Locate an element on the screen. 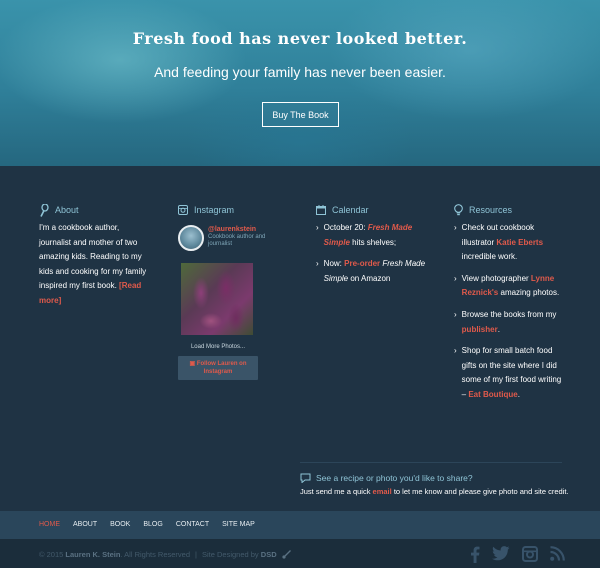 Image resolution: width=600 pixels, height=568 pixels. nav-contact: CONTACT is located at coordinates (192, 524).